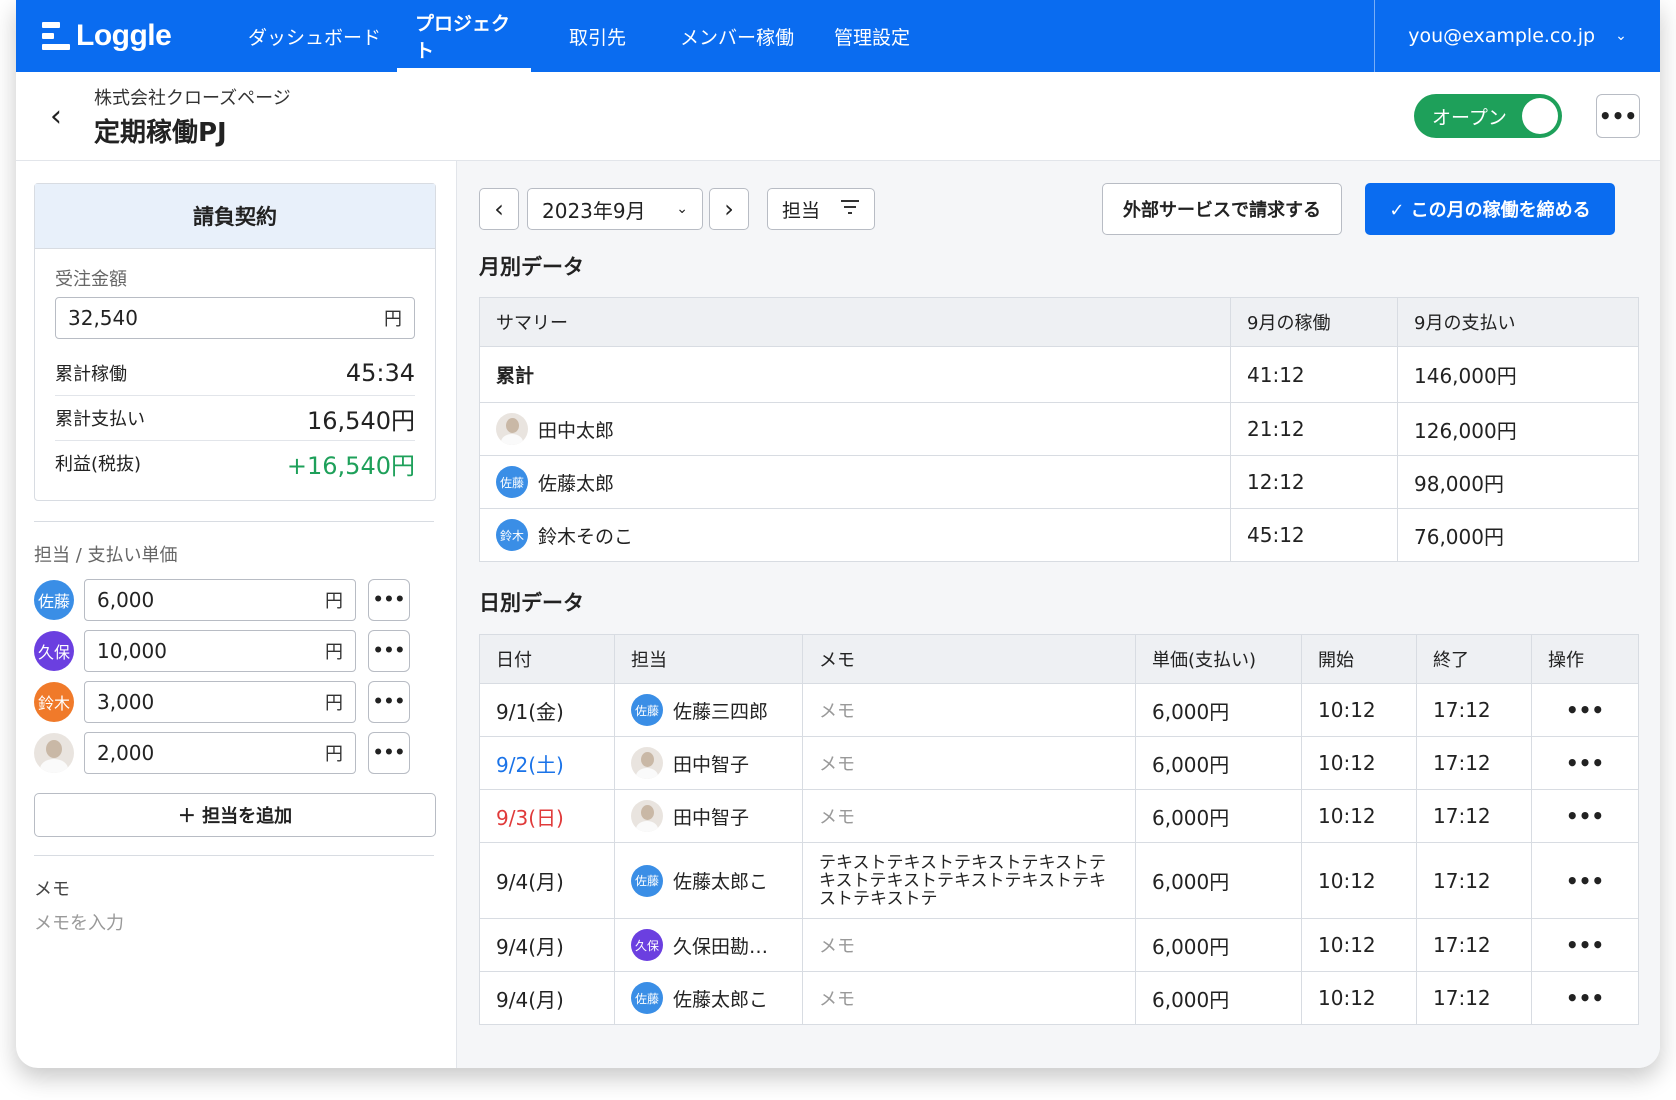 The height and width of the screenshot is (1100, 1676). Describe the element at coordinates (594, 210) in the screenshot. I see `month-select-value: 2023年9月` at that location.